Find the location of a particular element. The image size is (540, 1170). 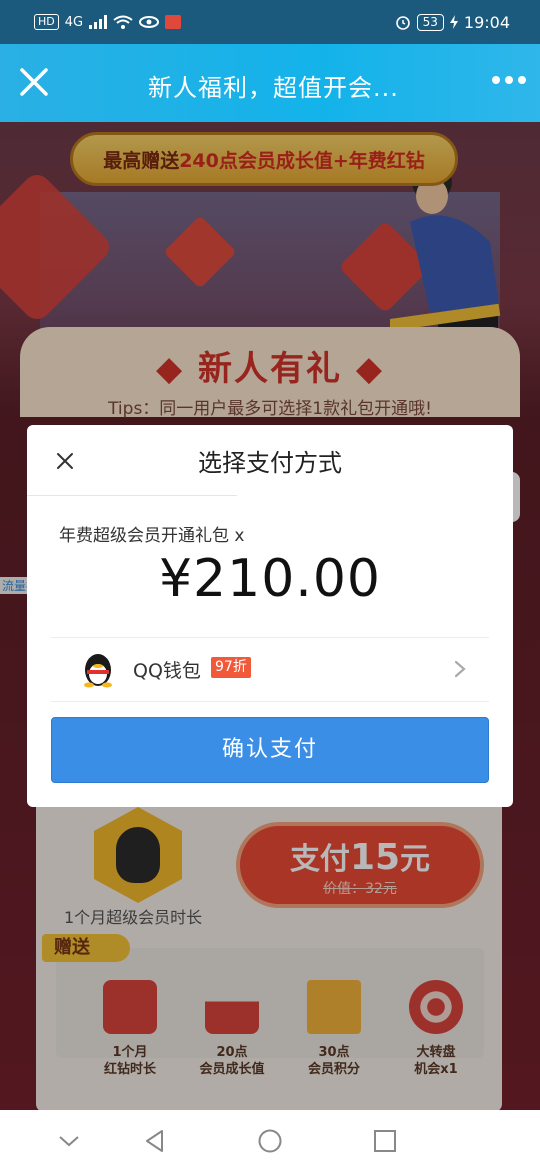

payment-method-name: QQ钱包 is located at coordinates (167, 671).